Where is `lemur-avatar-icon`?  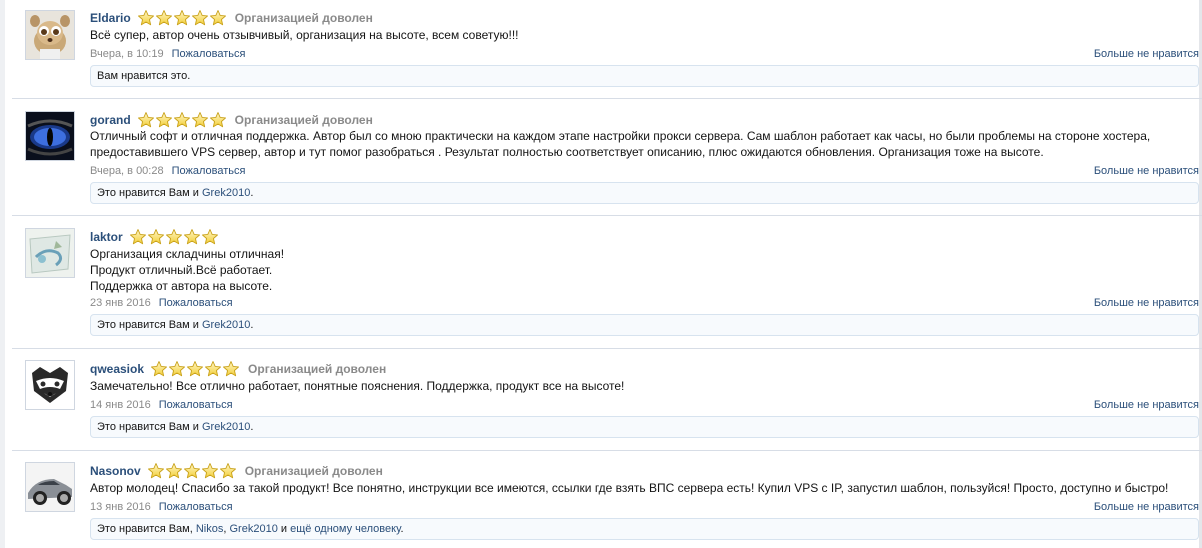 lemur-avatar-icon is located at coordinates (50, 35).